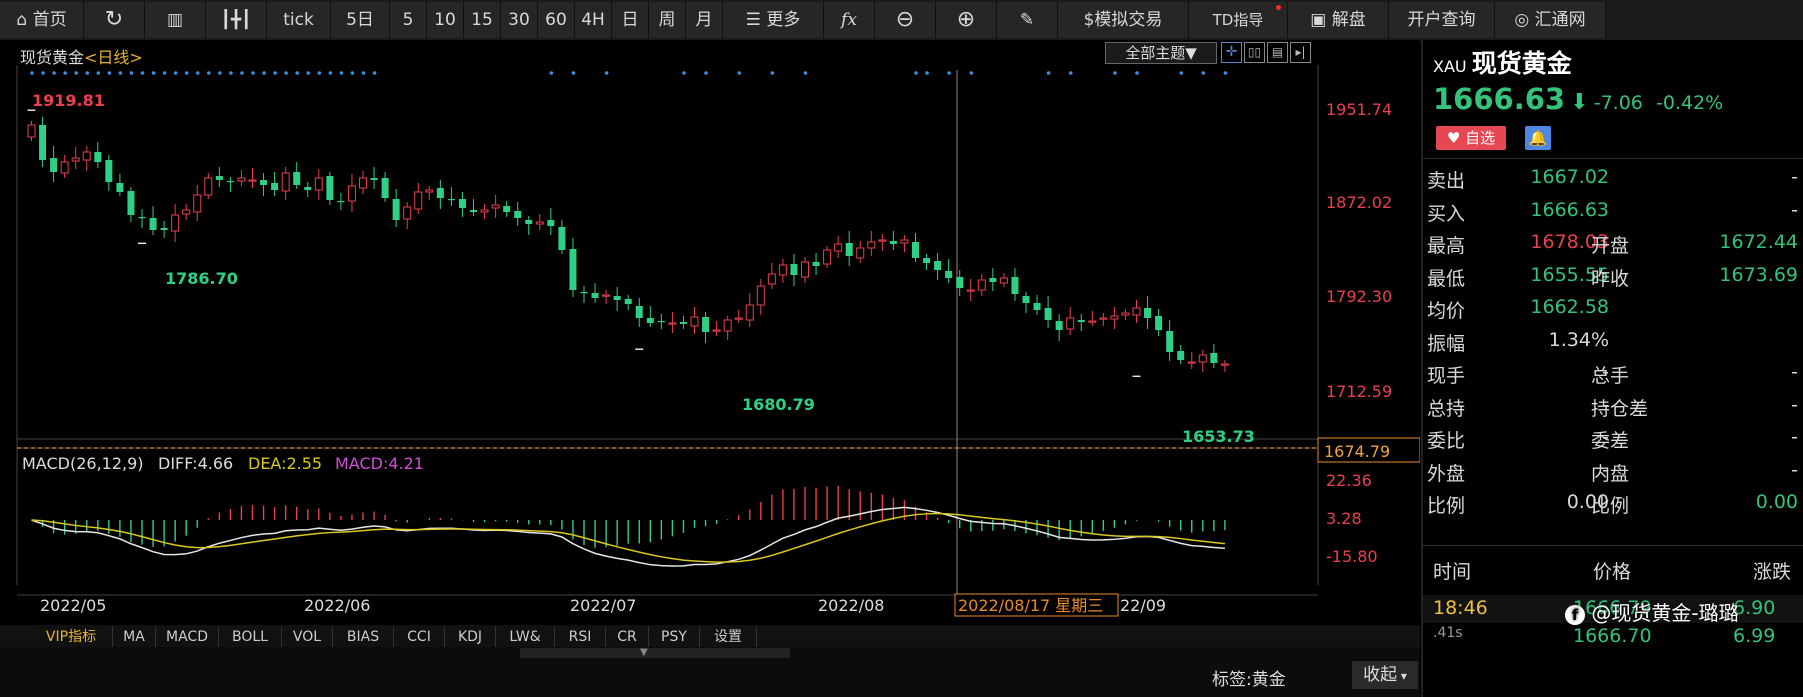 The height and width of the screenshot is (697, 1803). I want to click on tab-ma: MA, so click(134, 637).